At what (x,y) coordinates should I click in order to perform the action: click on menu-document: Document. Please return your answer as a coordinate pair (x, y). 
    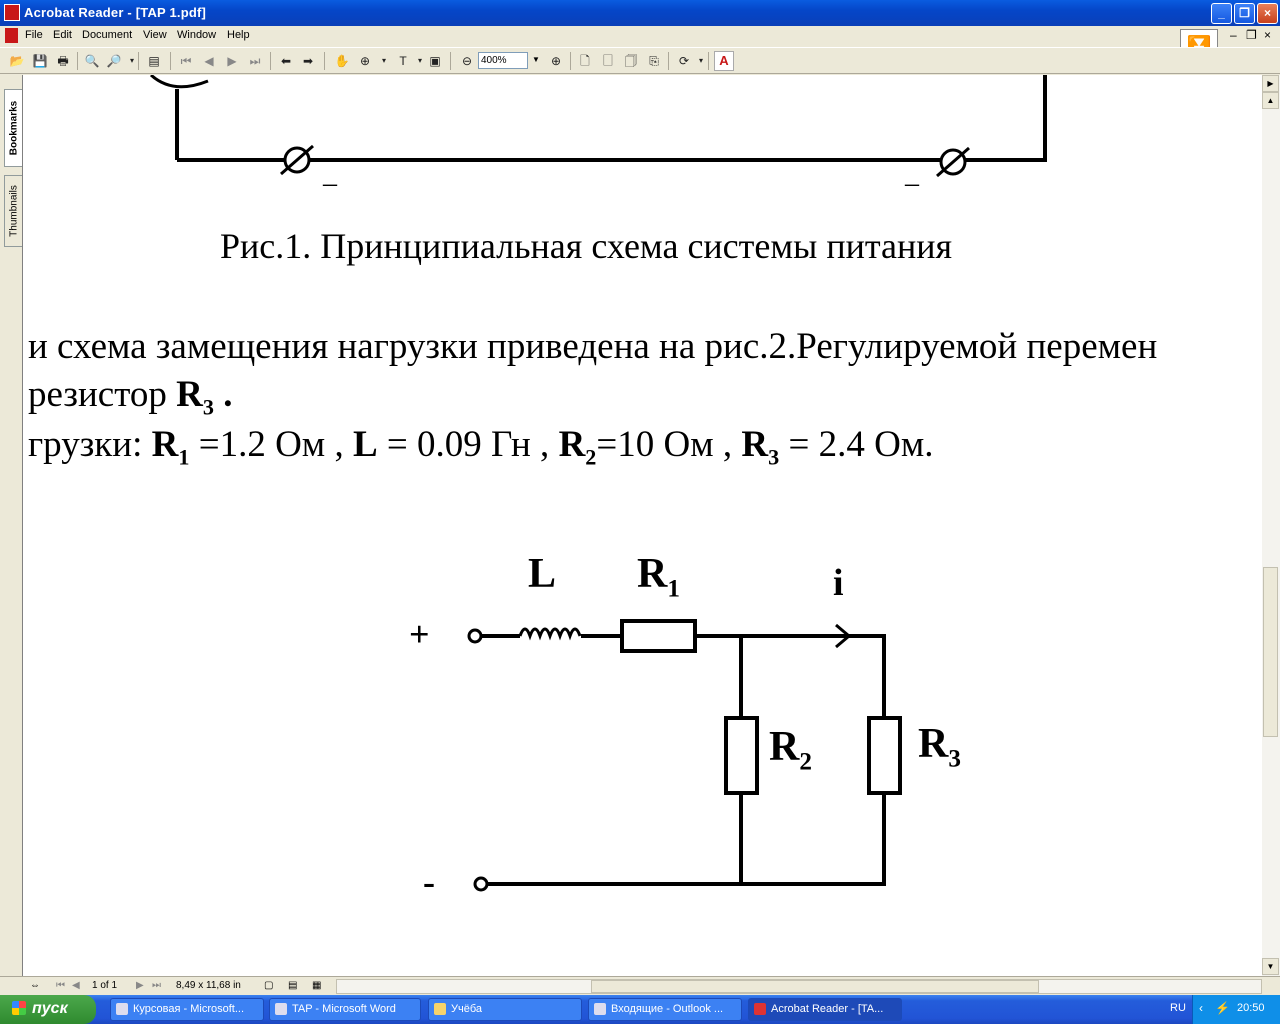
    Looking at the image, I should click on (107, 35).